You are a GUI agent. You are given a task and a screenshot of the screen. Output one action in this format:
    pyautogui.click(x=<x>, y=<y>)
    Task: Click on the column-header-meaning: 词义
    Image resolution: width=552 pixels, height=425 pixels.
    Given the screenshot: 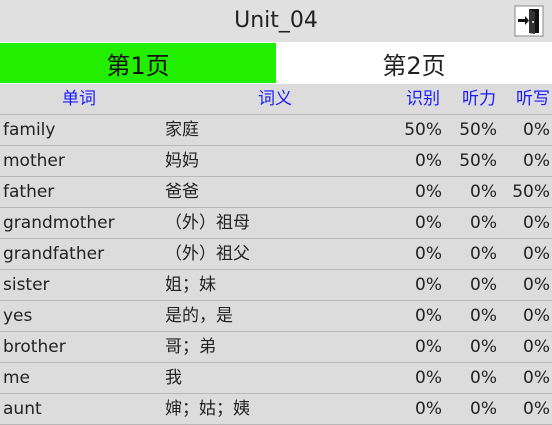 What is the action you would take?
    pyautogui.click(x=288, y=99)
    